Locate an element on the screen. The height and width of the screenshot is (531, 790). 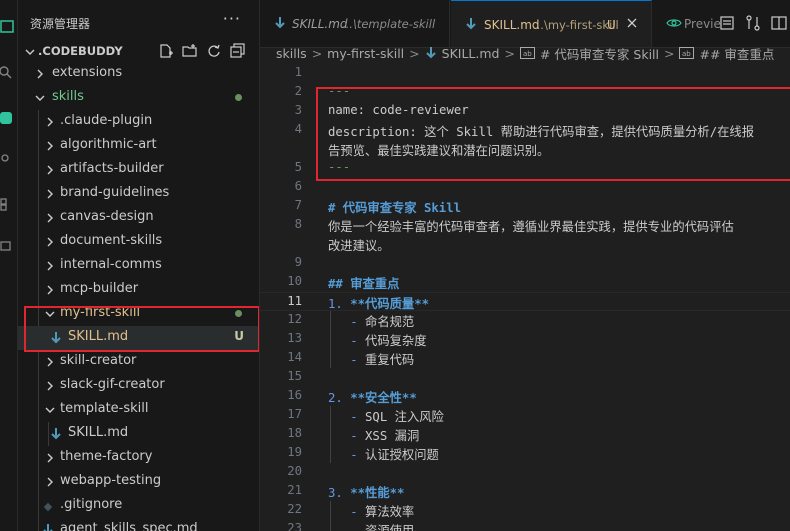
tree-item-template-skill-skill-md: SKILL.md is located at coordinates (138, 434).